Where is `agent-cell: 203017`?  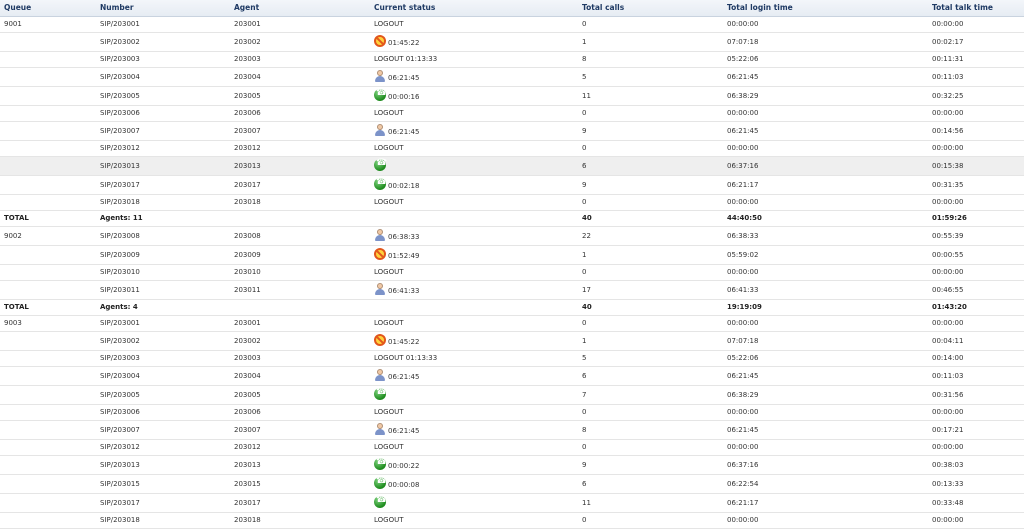
agent-cell: 203017 is located at coordinates (300, 185).